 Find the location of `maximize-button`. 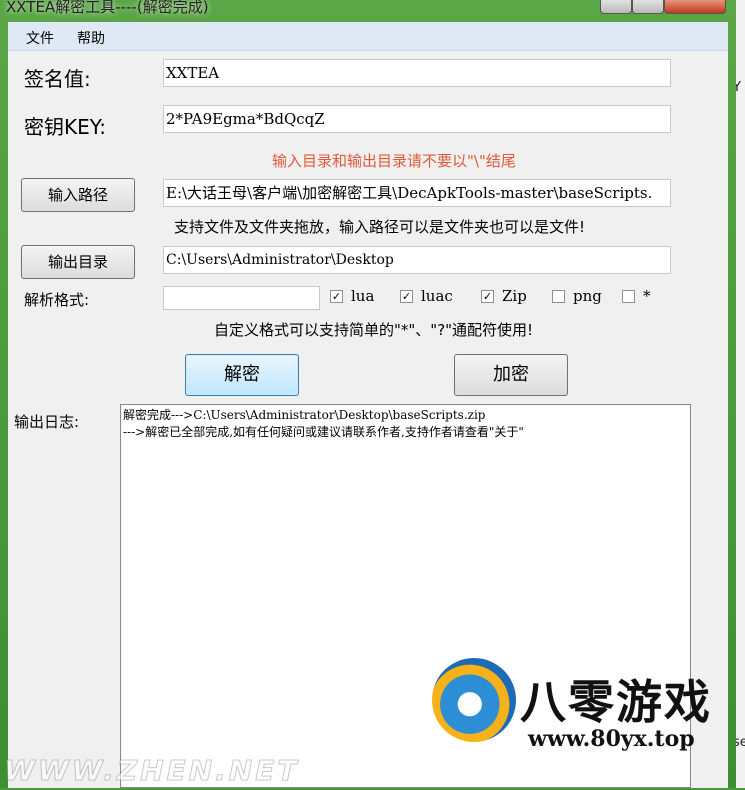

maximize-button is located at coordinates (648, 7).